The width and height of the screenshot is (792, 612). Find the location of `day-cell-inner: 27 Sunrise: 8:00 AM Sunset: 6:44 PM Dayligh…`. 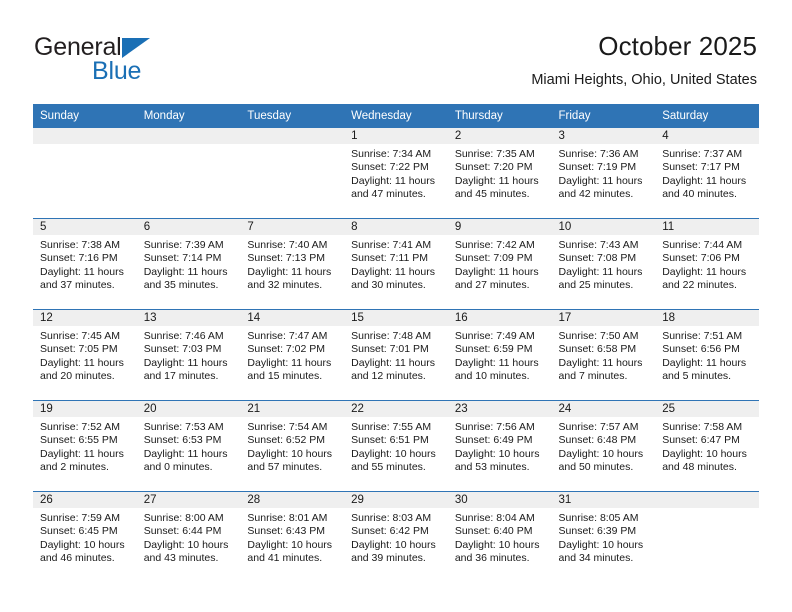

day-cell-inner: 27 Sunrise: 8:00 AM Sunset: 6:44 PM Dayligh… is located at coordinates (188, 537).